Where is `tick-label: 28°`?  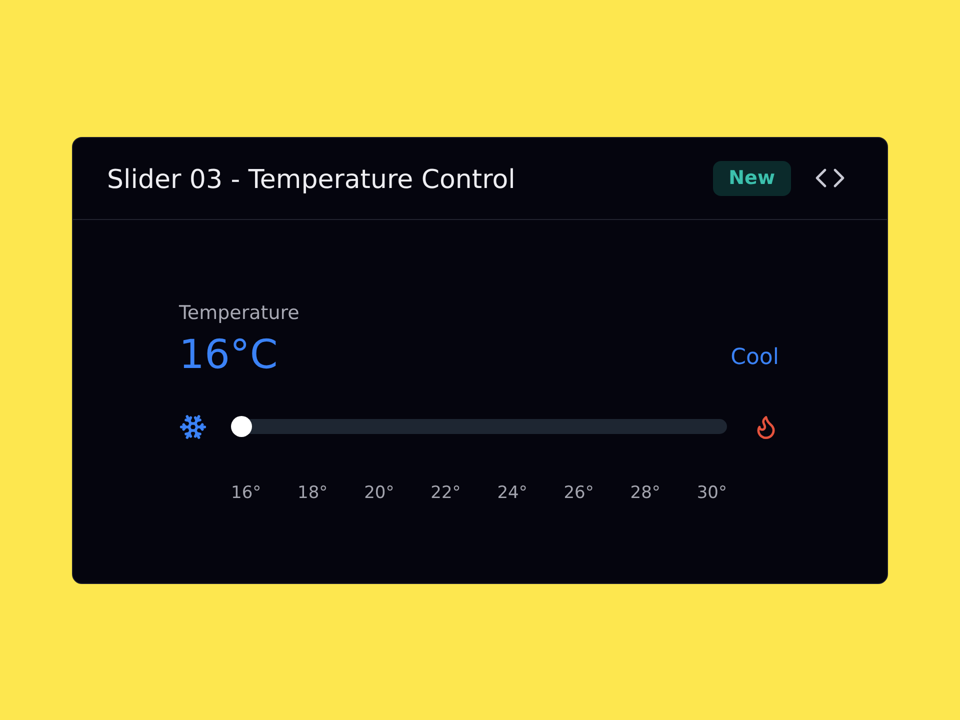
tick-label: 28° is located at coordinates (645, 493).